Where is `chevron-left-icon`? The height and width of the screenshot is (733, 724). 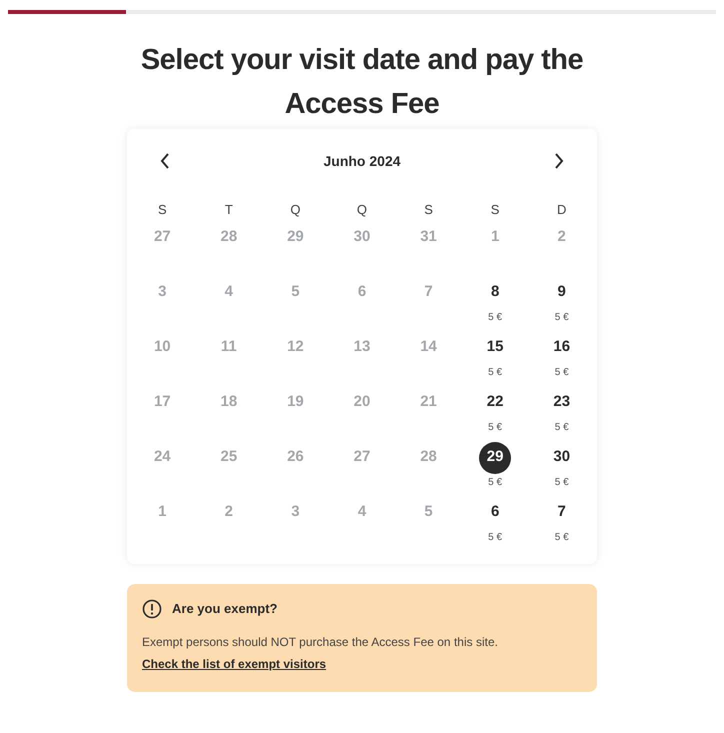 chevron-left-icon is located at coordinates (165, 161).